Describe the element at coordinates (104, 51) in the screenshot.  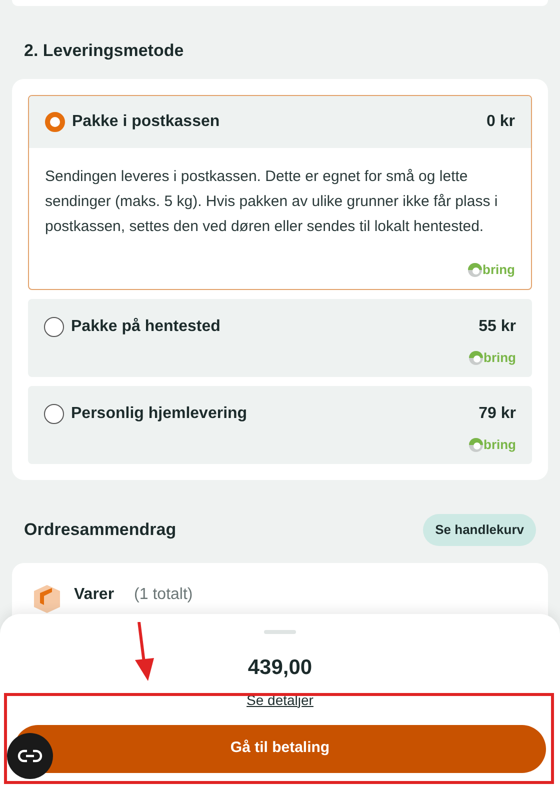
I see `section-title: 2. Leveringsmetode` at that location.